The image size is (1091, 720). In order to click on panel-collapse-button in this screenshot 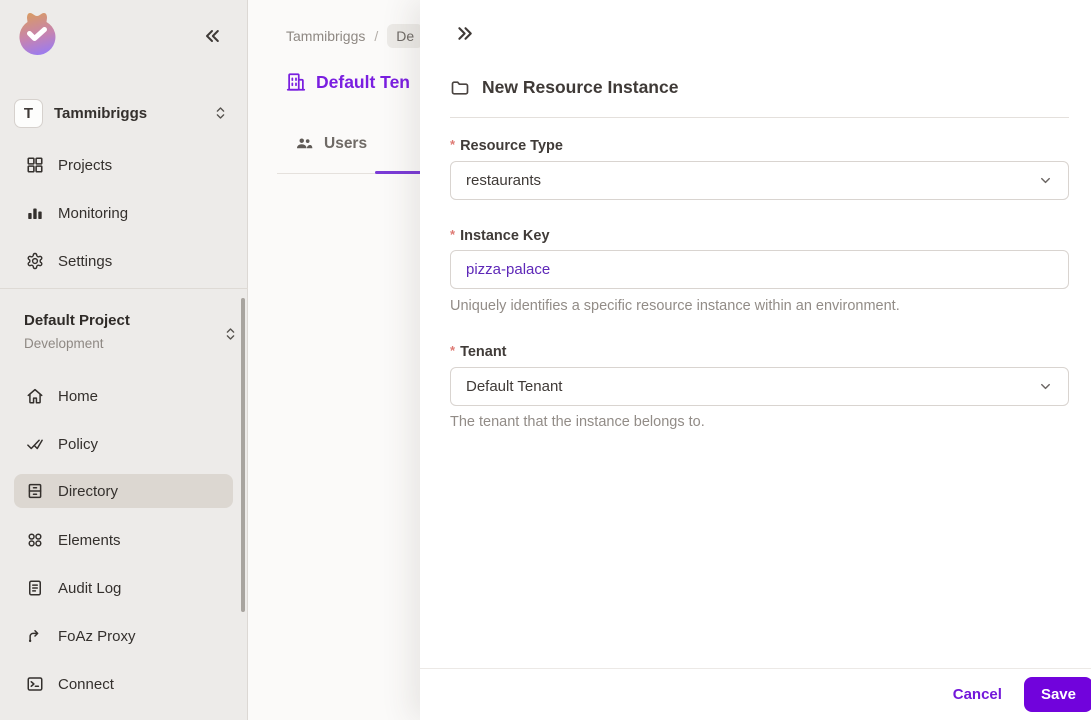, I will do `click(465, 33)`.